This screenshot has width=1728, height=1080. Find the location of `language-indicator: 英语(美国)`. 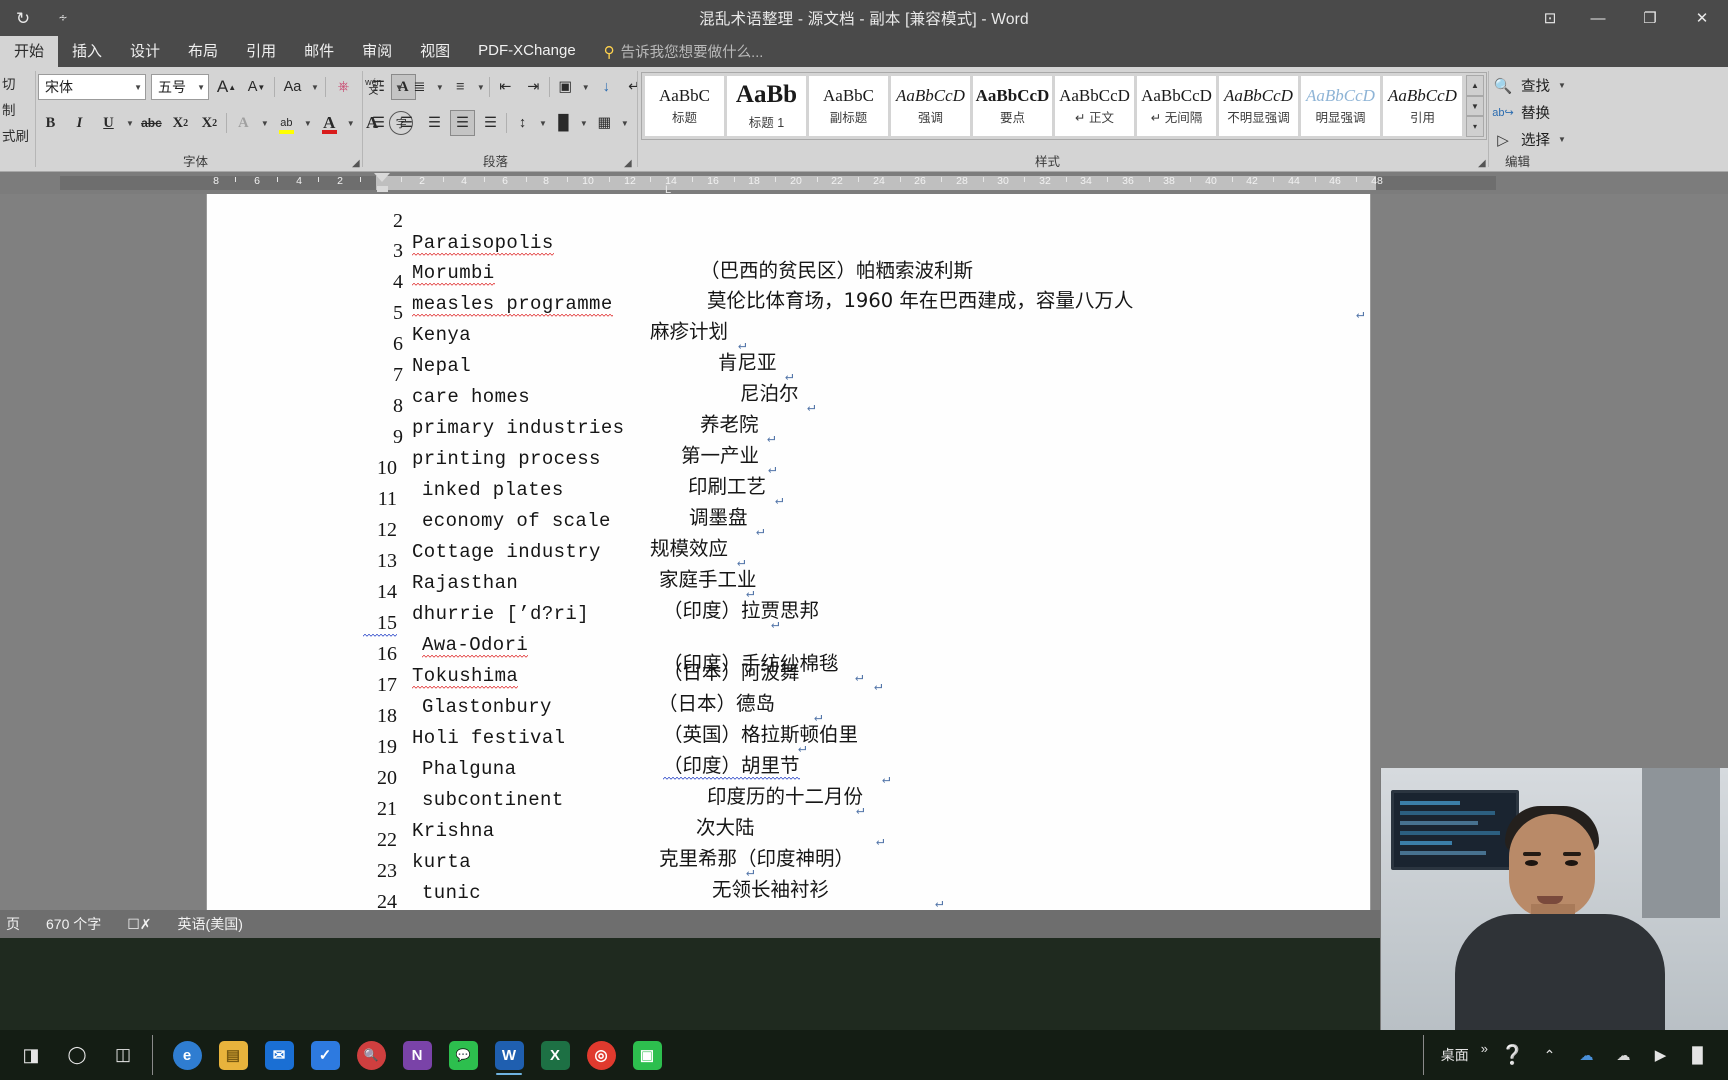

language-indicator: 英语(美国) is located at coordinates (210, 924).